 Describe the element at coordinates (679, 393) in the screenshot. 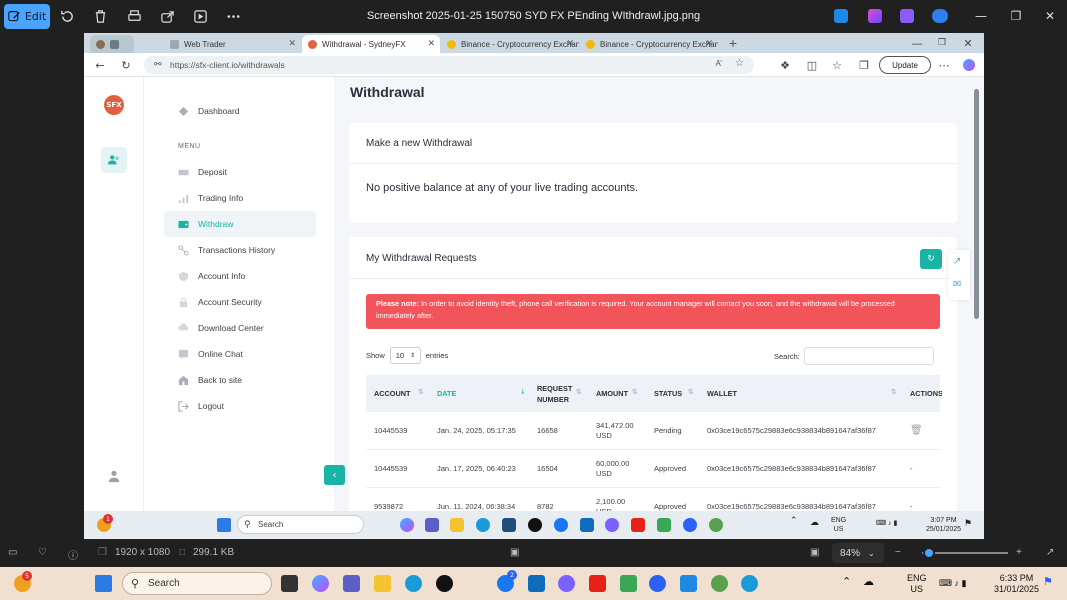

I see `th-status: STATUS` at that location.